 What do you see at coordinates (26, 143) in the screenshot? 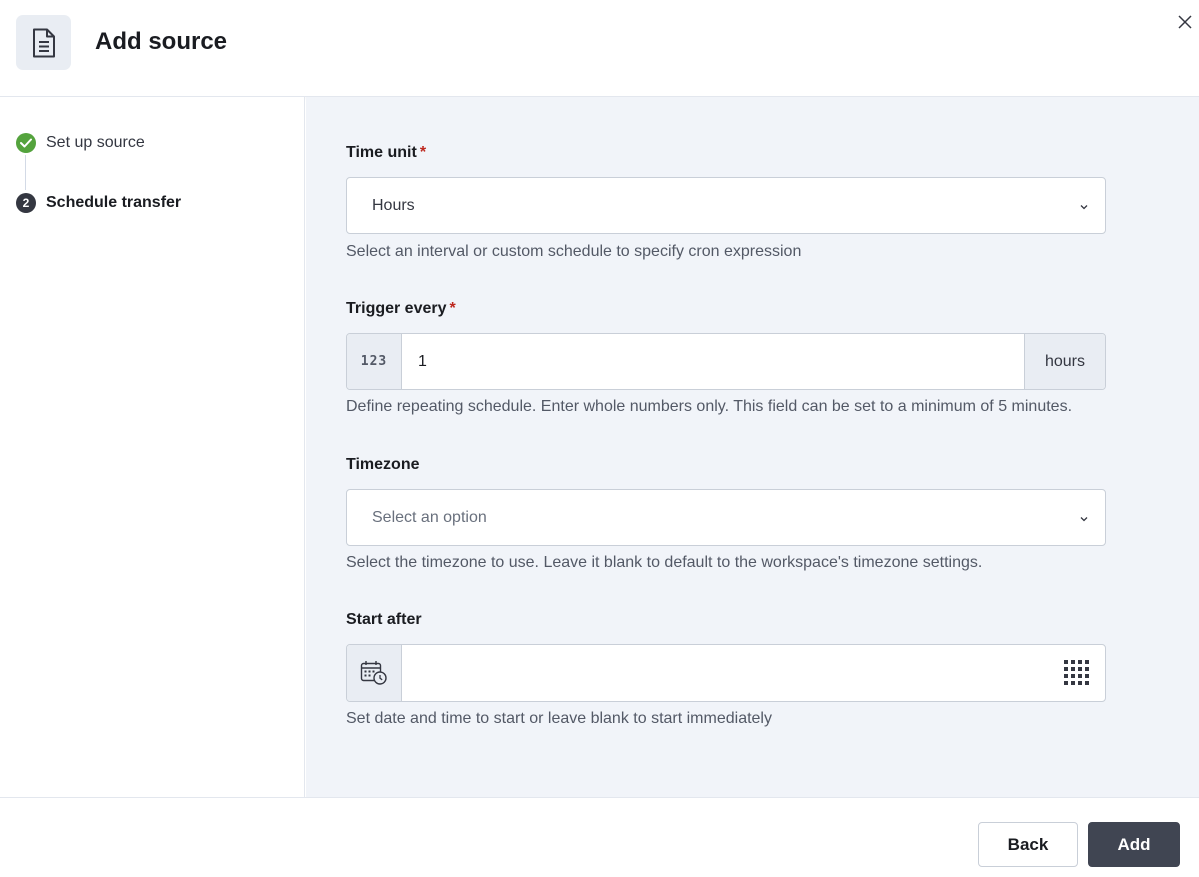
I see `check-icon` at bounding box center [26, 143].